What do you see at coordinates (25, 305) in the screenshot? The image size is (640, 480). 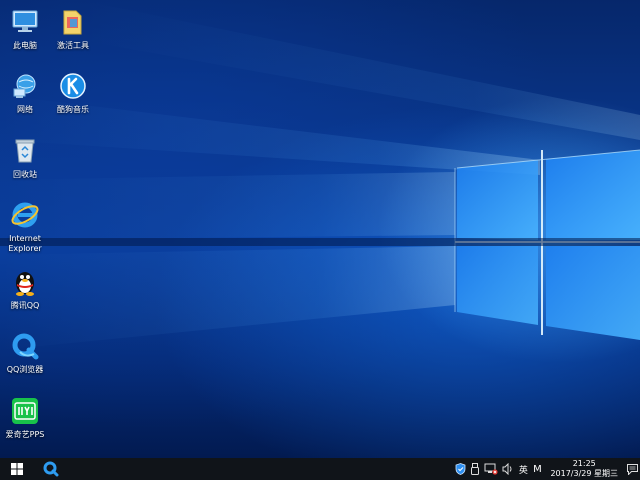 I see `desktop-icon-label: 腾讯QQ` at bounding box center [25, 305].